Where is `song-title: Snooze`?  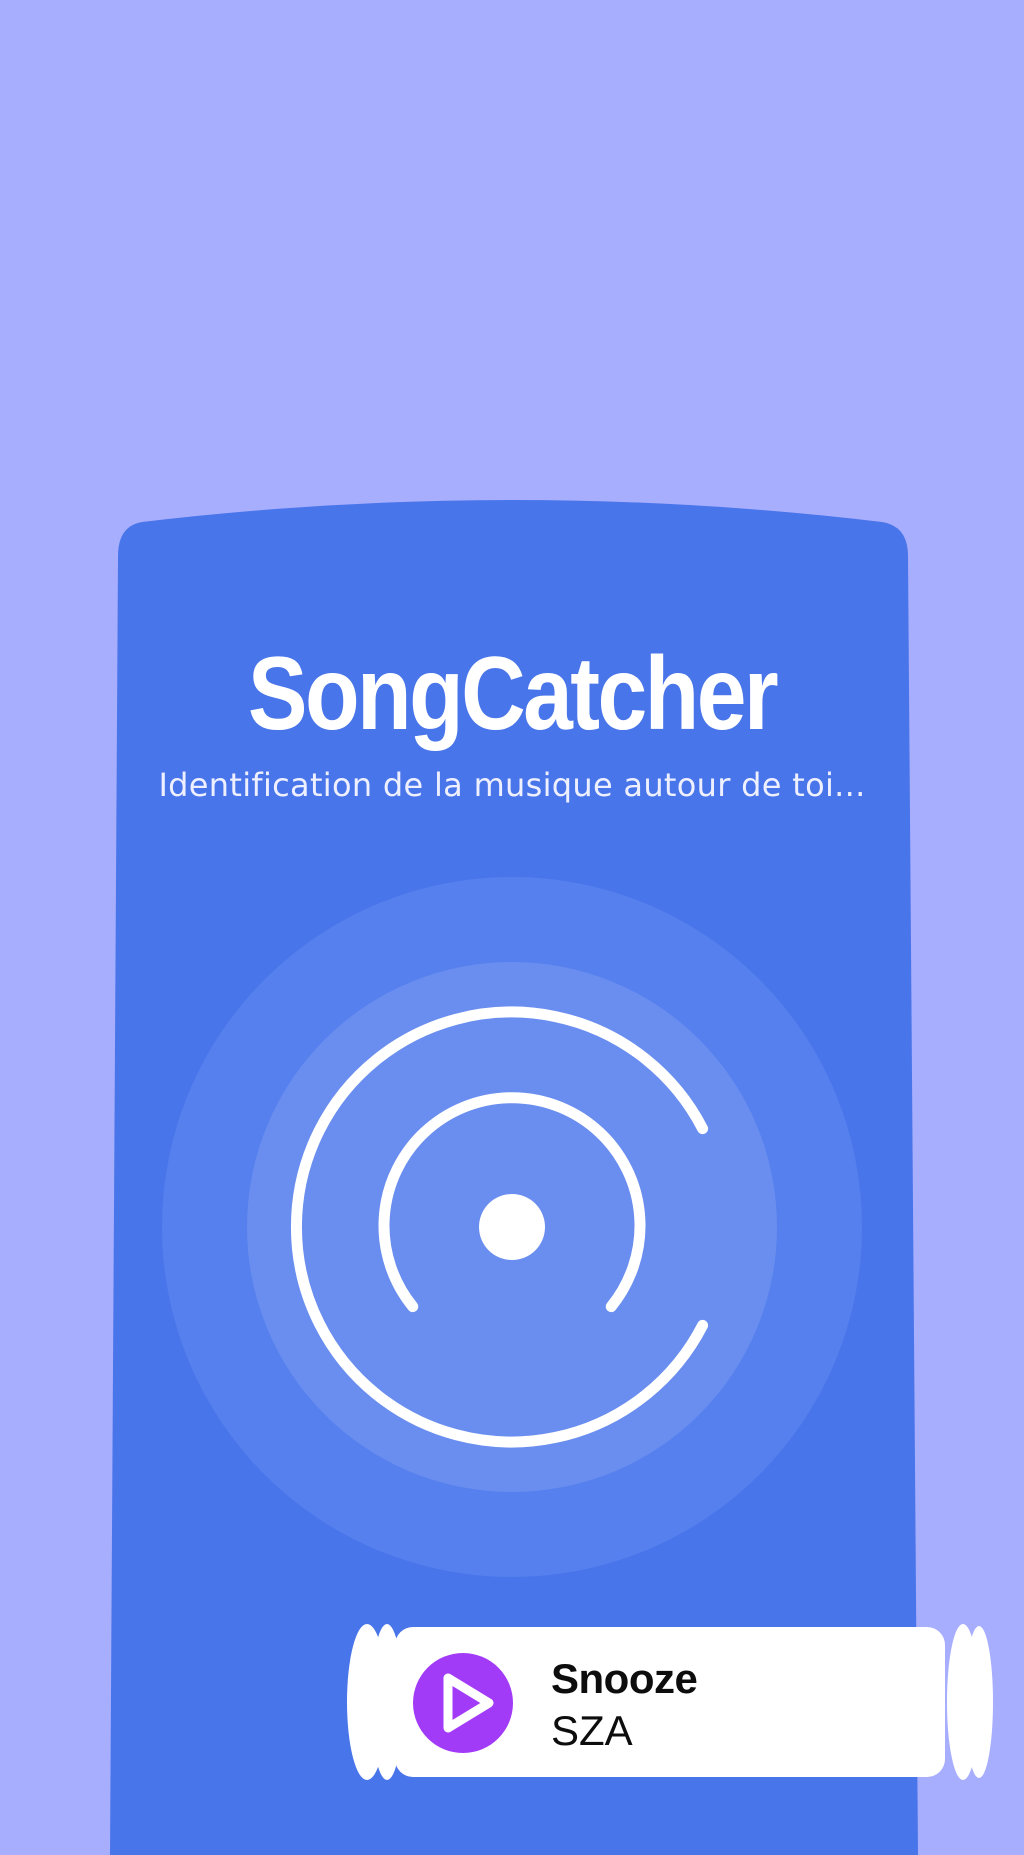
song-title: Snooze is located at coordinates (624, 1678).